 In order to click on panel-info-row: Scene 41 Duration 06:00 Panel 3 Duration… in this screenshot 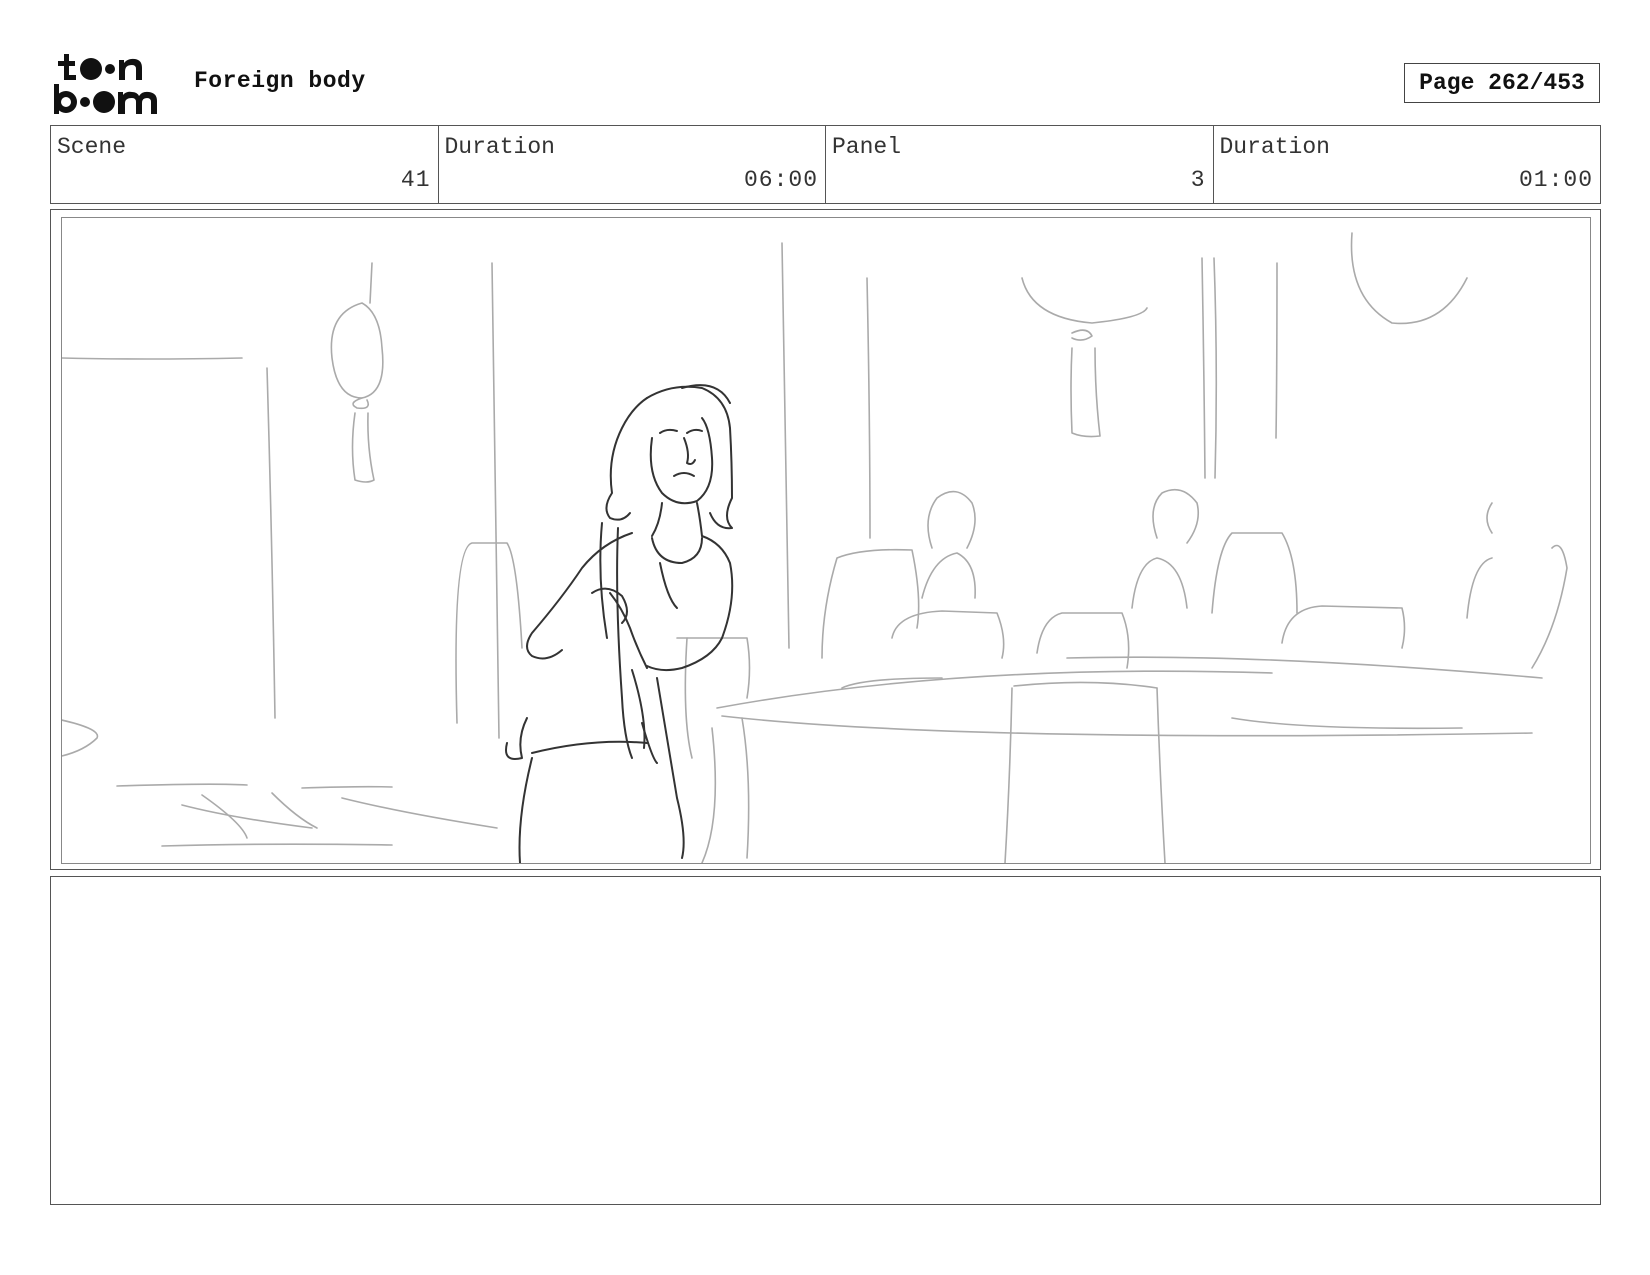, I will do `click(825, 164)`.